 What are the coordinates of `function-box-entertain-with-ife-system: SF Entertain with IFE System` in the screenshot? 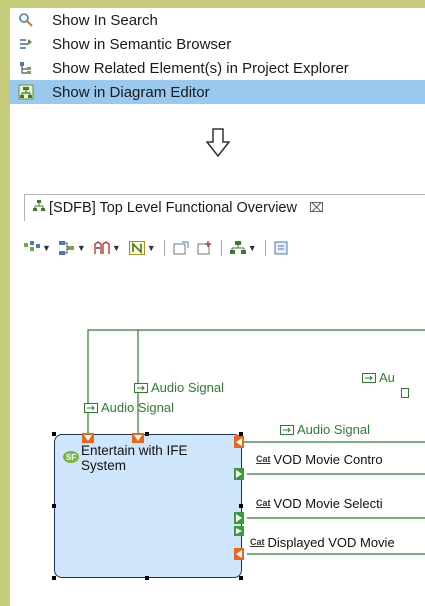 It's located at (148, 506).